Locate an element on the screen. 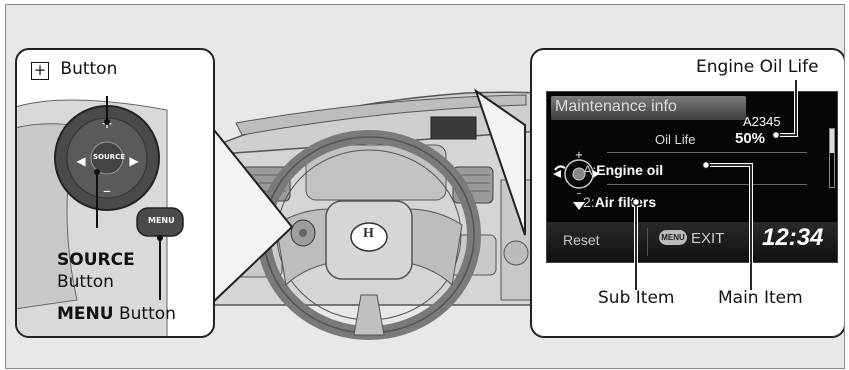 The image size is (849, 370). menu-badge-icon: MENU is located at coordinates (673, 237).